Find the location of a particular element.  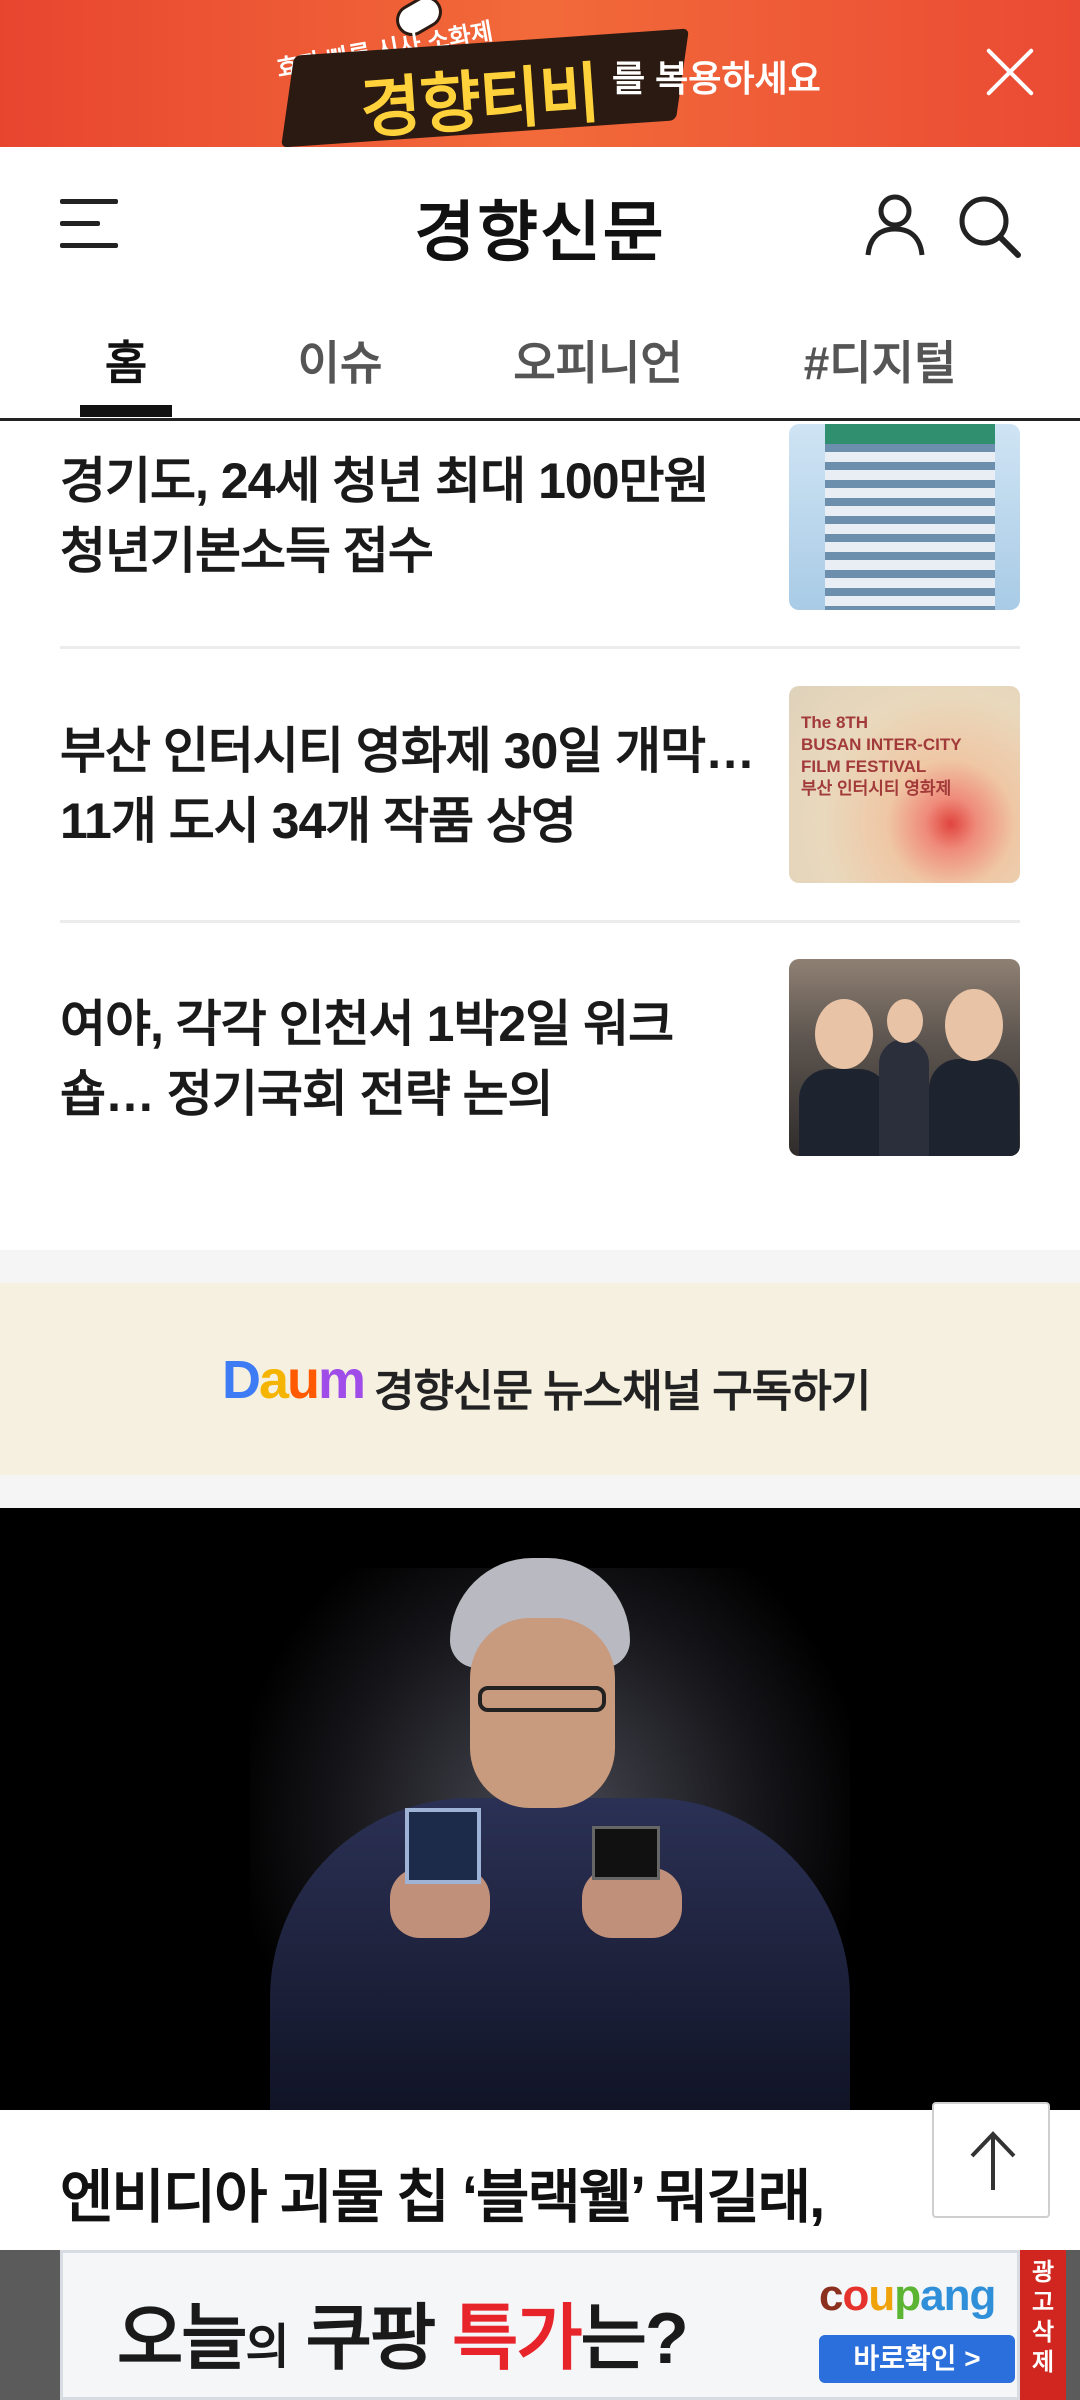

active-tab-indicator is located at coordinates (126, 411).